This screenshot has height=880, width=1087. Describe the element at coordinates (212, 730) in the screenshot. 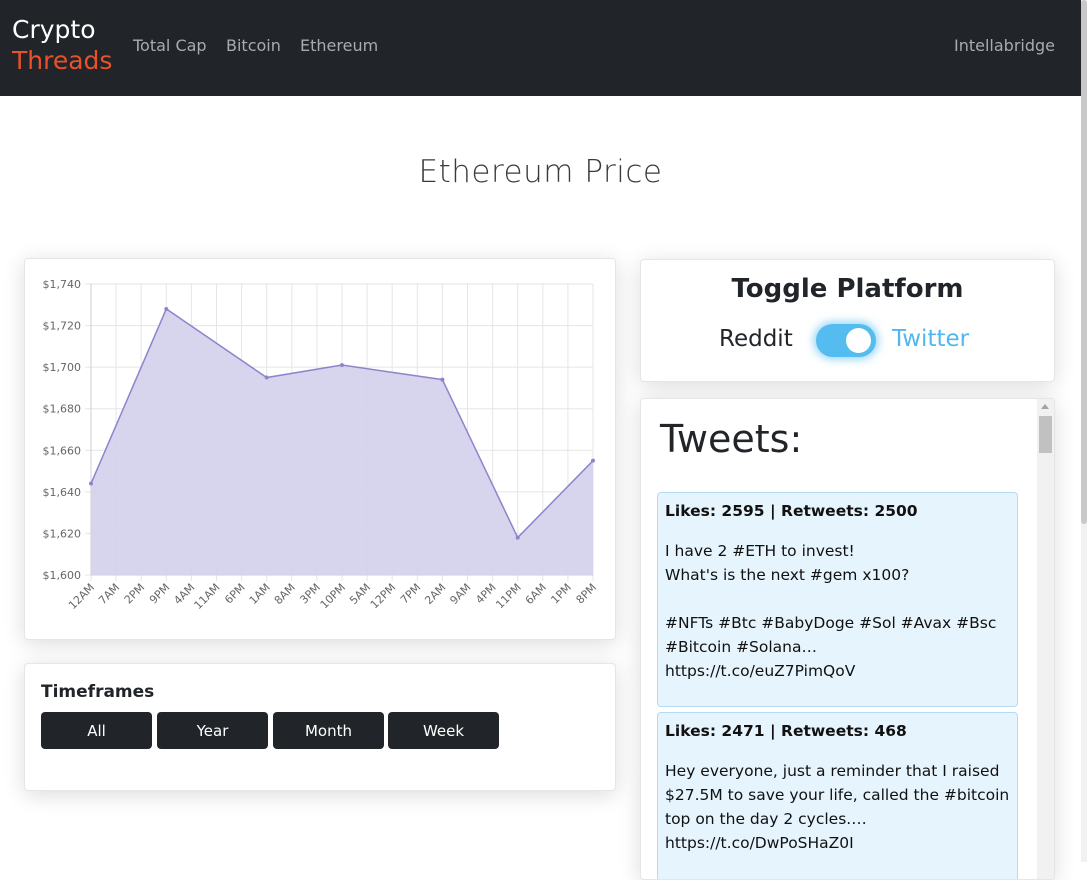

I see `timeframe-year-button: Year` at that location.